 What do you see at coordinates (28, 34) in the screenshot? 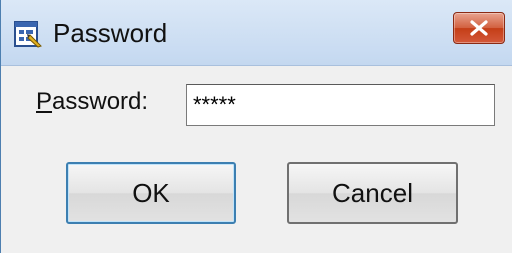
I see `dialog-app-icon` at bounding box center [28, 34].